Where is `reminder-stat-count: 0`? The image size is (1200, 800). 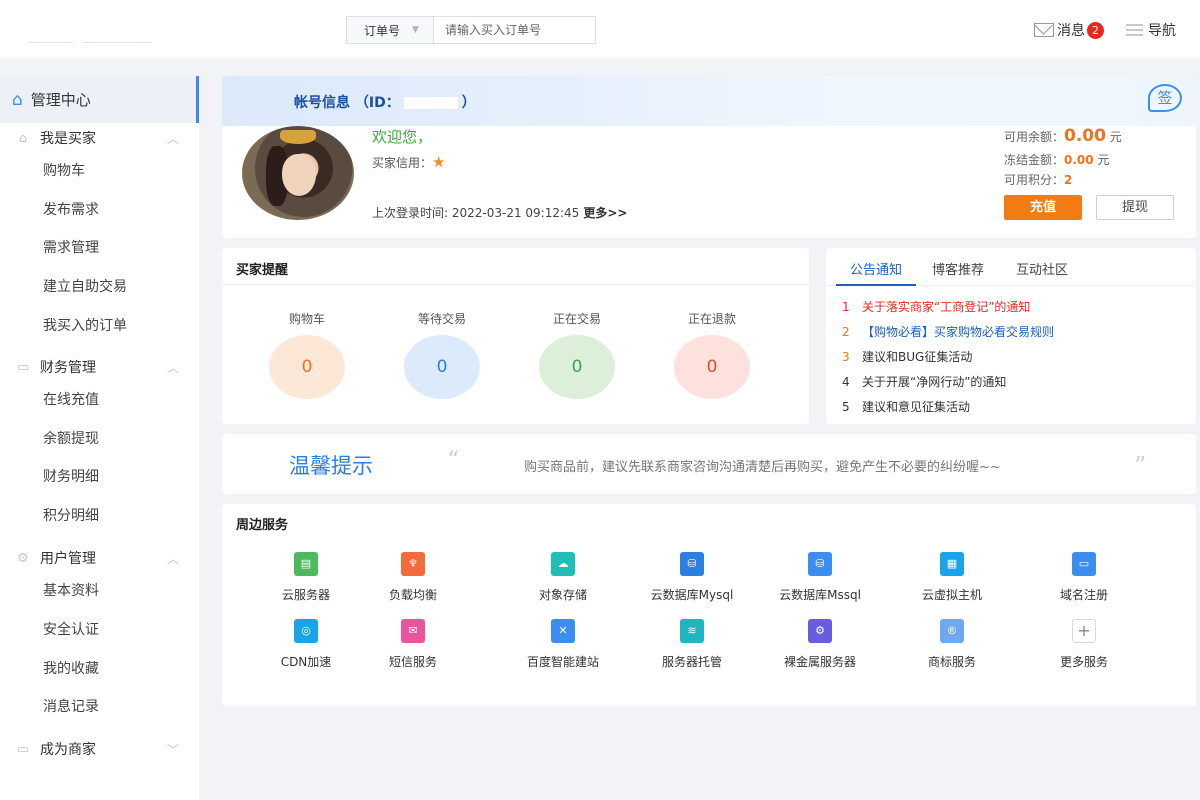
reminder-stat-count: 0 is located at coordinates (442, 367).